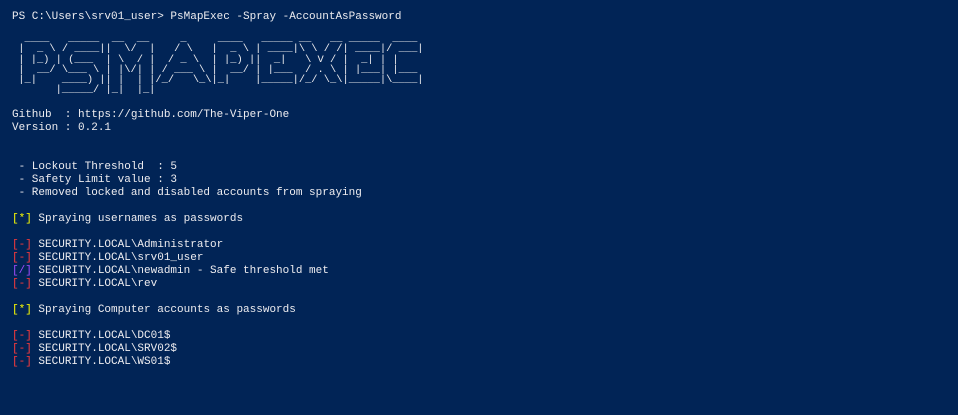 This screenshot has height=415, width=958. I want to click on section-heading-usernames: [*] Spraying usernames as passwords, so click(485, 219).